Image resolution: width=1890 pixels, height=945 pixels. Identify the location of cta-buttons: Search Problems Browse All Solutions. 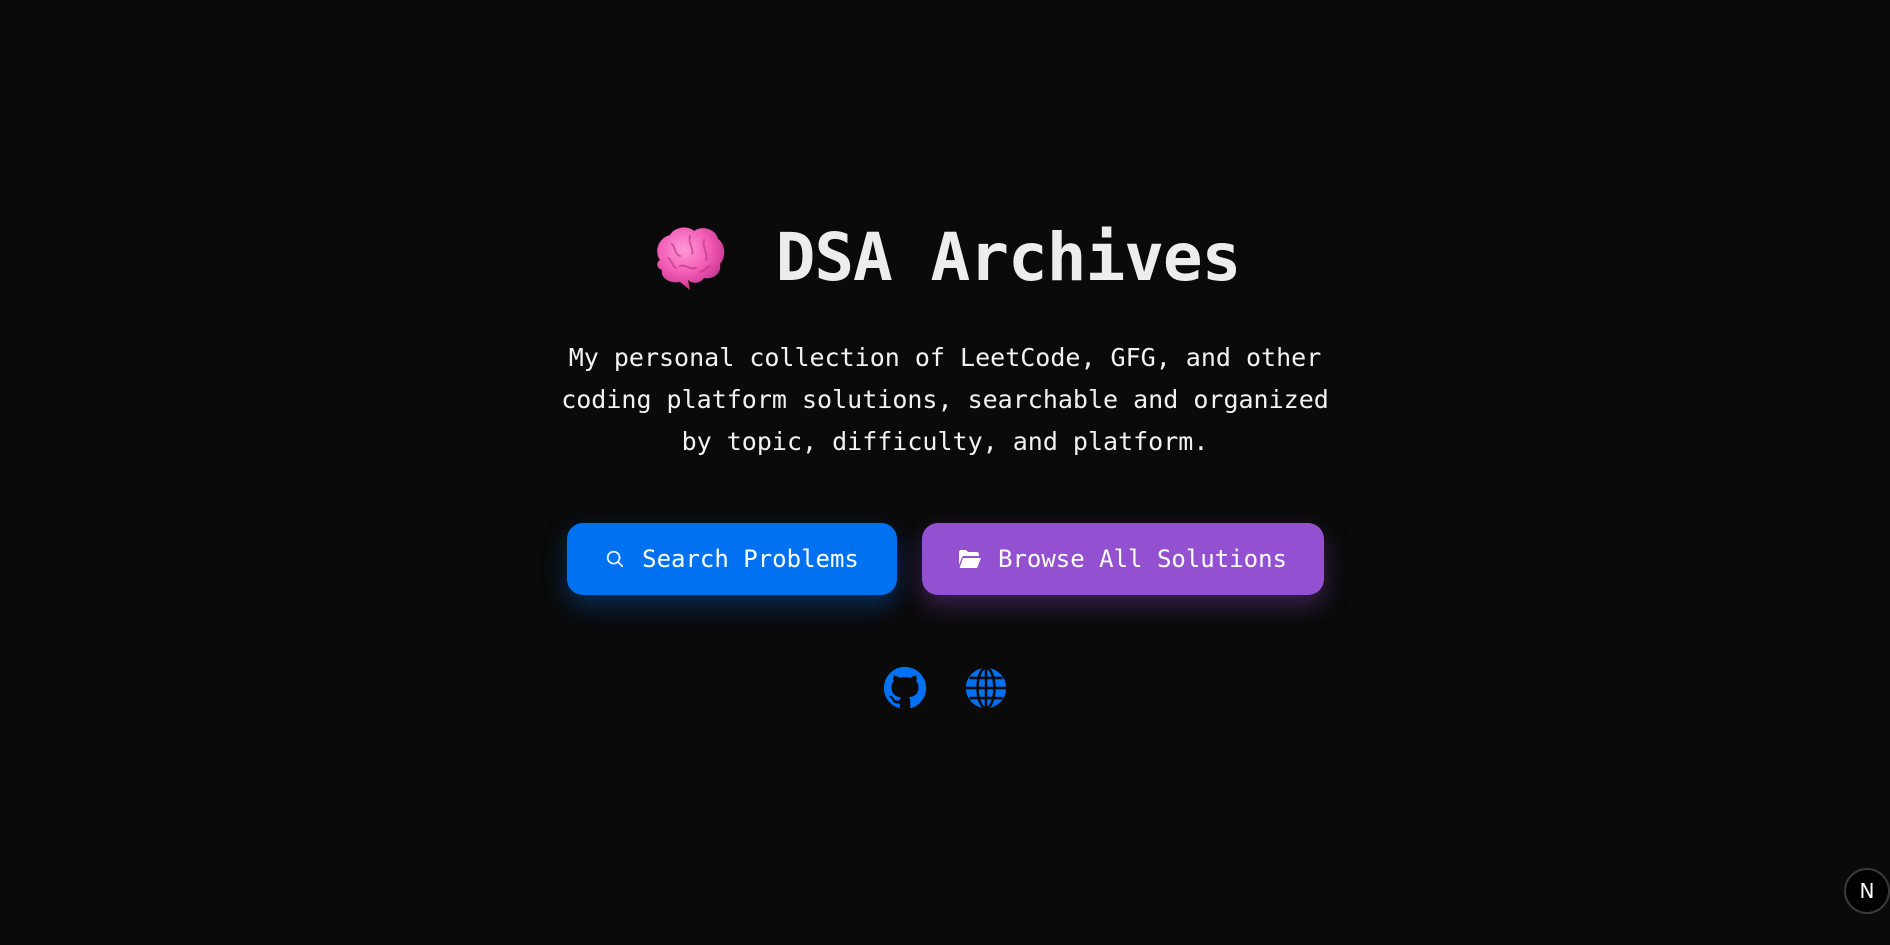
(945, 559).